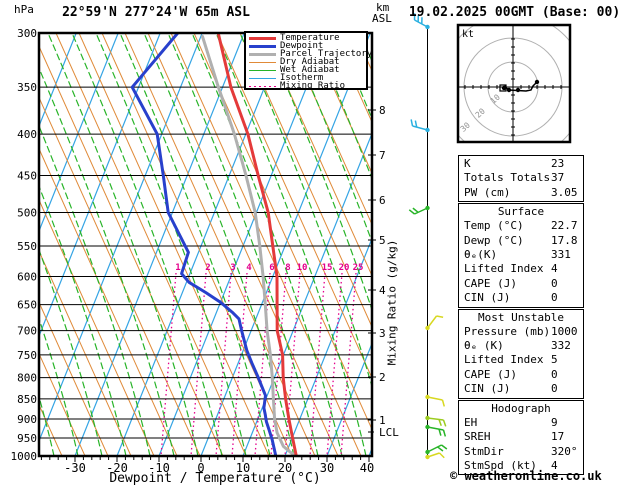  I want to click on panel-row-value: 9, so click(554, 422).